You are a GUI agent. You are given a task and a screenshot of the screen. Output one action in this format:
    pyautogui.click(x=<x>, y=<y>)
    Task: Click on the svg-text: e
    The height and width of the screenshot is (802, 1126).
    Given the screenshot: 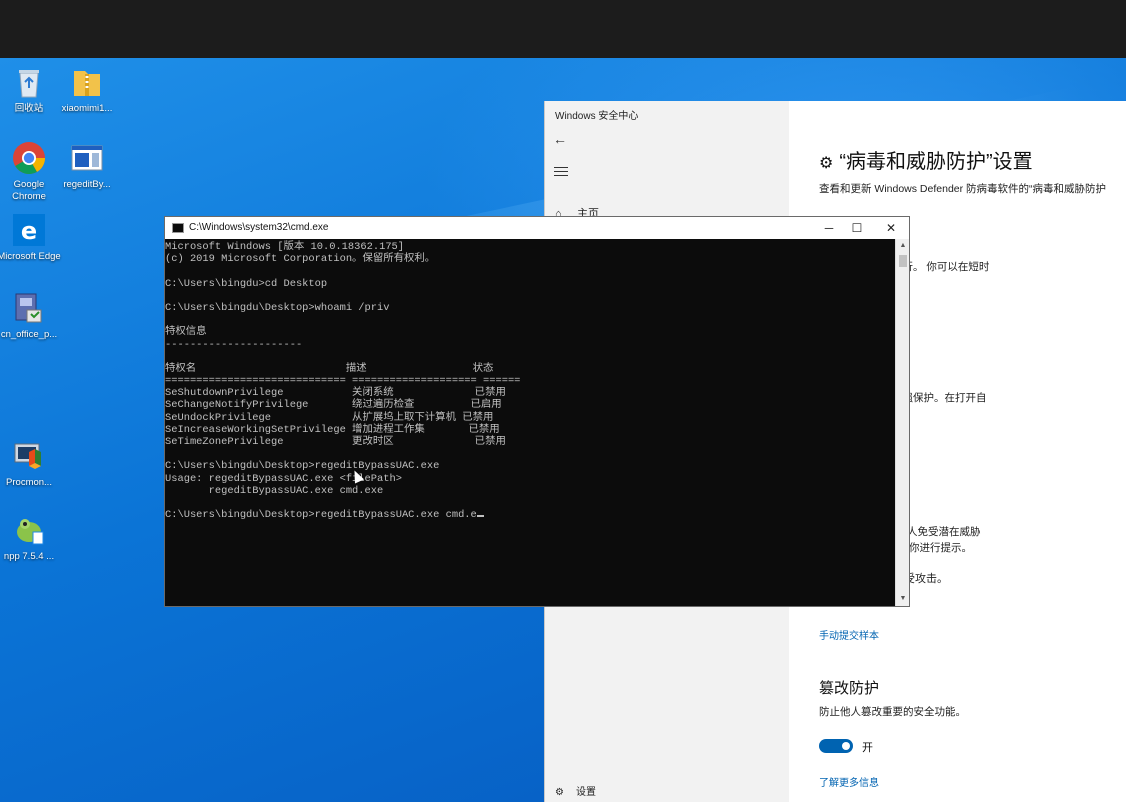 What is the action you would take?
    pyautogui.click(x=29, y=231)
    